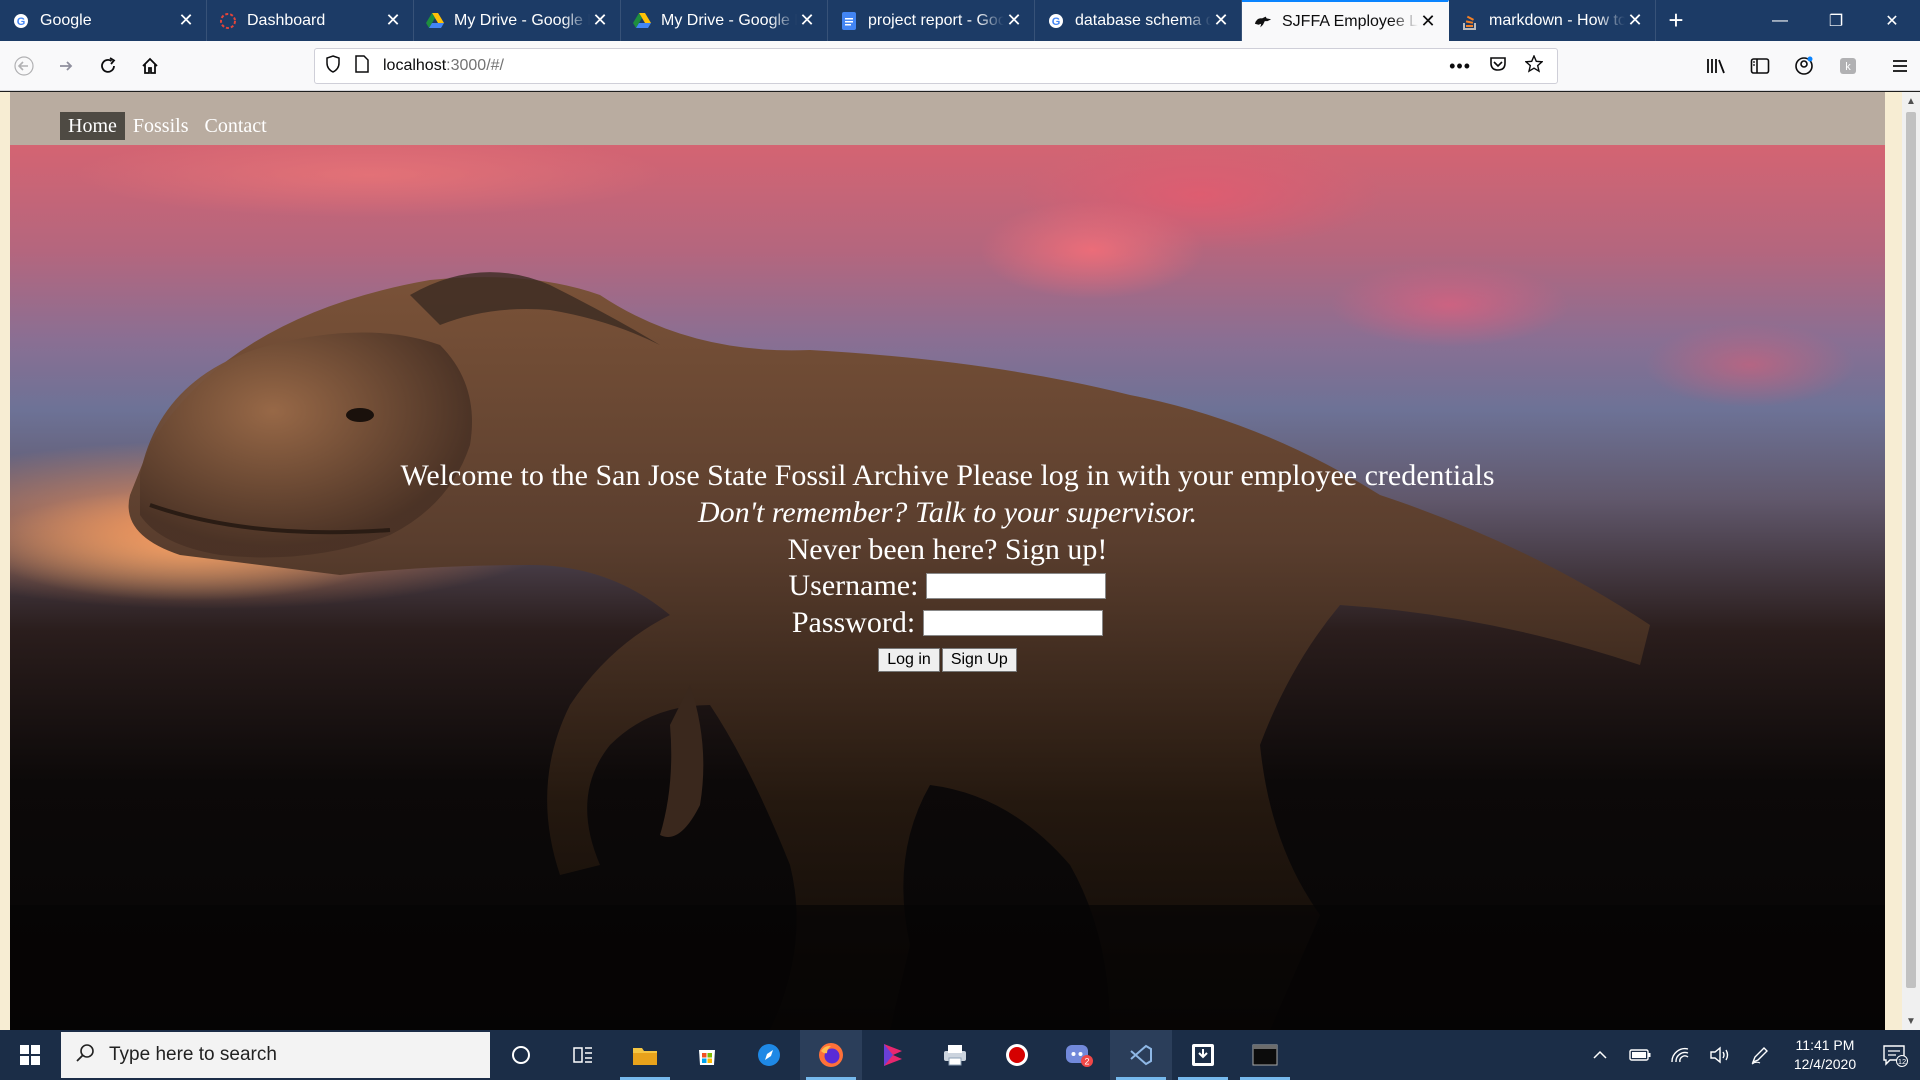 Image resolution: width=1920 pixels, height=1080 pixels. I want to click on username-label: Username:, so click(853, 585).